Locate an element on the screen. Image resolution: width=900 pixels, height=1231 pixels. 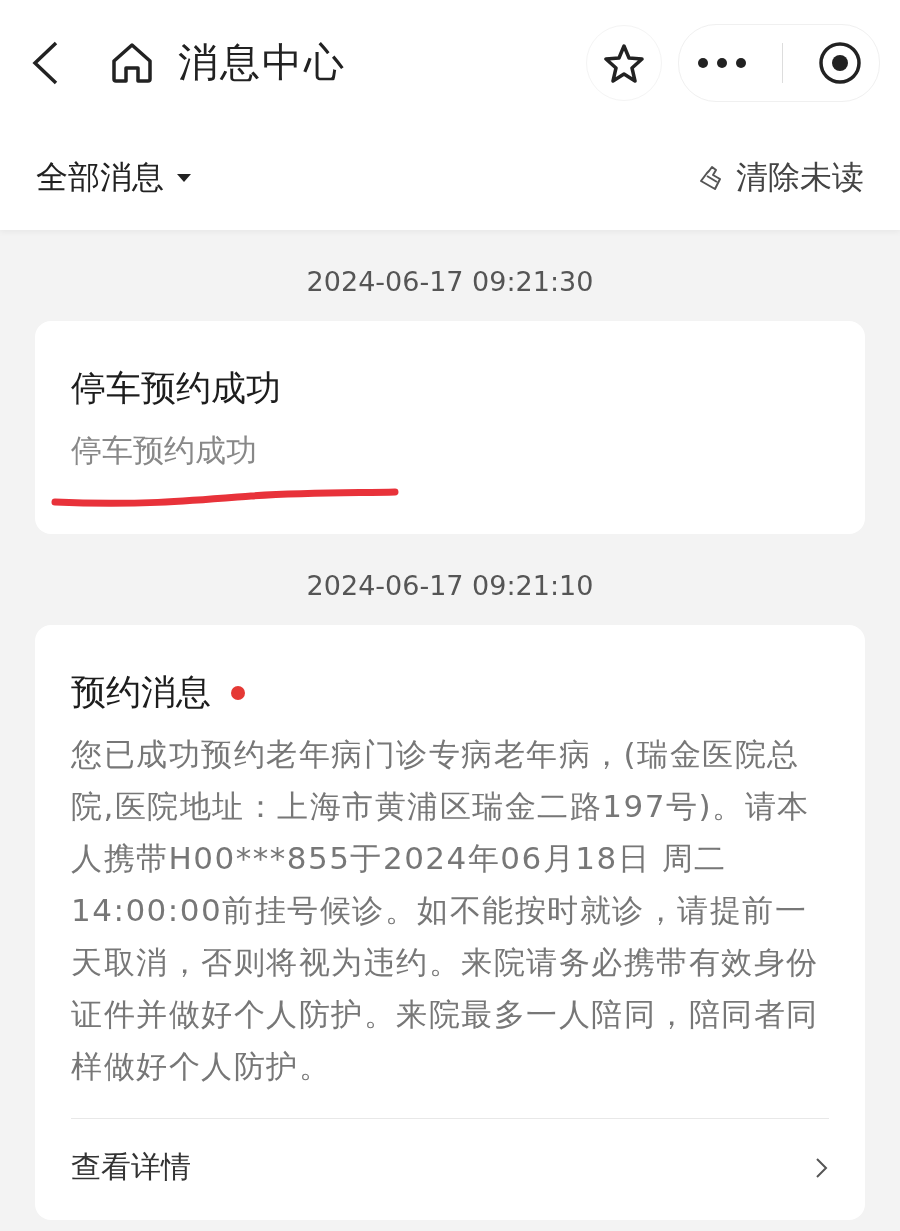
home-icon is located at coordinates (132, 62).